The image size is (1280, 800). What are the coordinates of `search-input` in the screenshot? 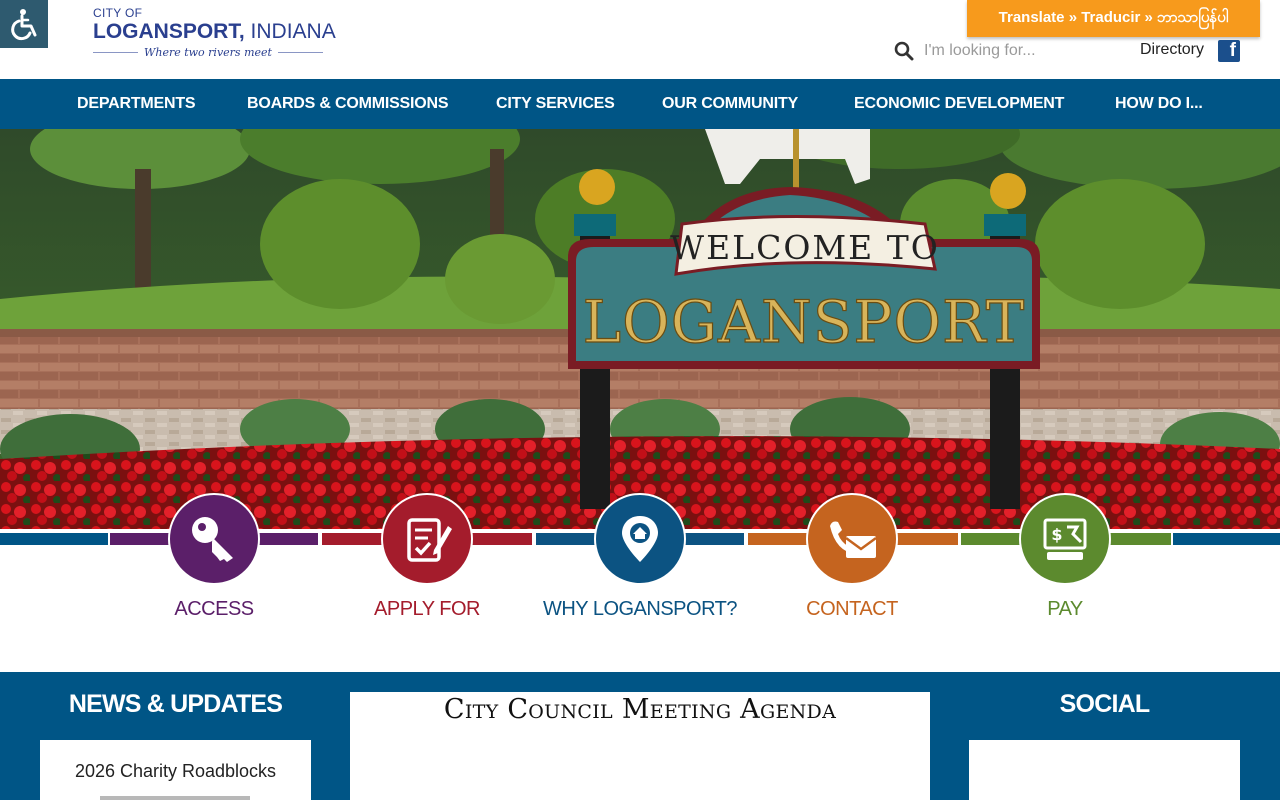 It's located at (1004, 51).